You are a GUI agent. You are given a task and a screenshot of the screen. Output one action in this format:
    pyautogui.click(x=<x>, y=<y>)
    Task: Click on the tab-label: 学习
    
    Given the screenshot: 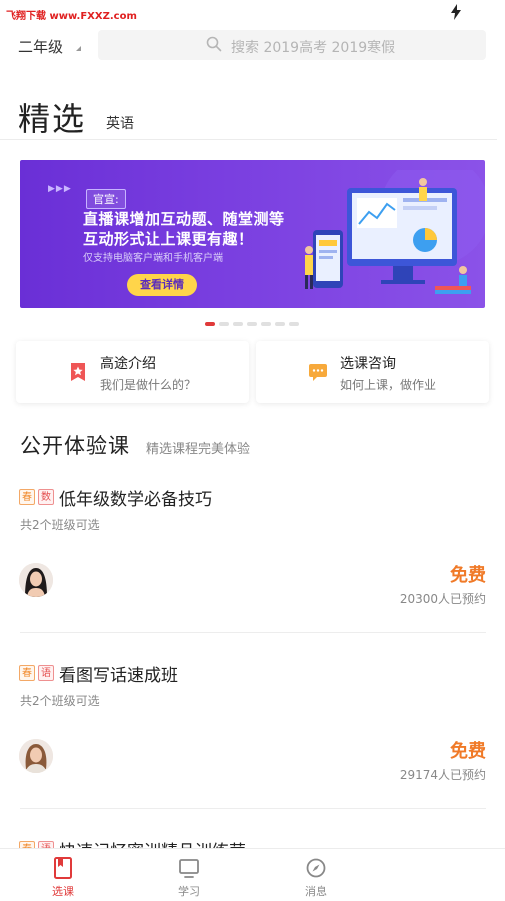 What is the action you would take?
    pyautogui.click(x=189, y=891)
    